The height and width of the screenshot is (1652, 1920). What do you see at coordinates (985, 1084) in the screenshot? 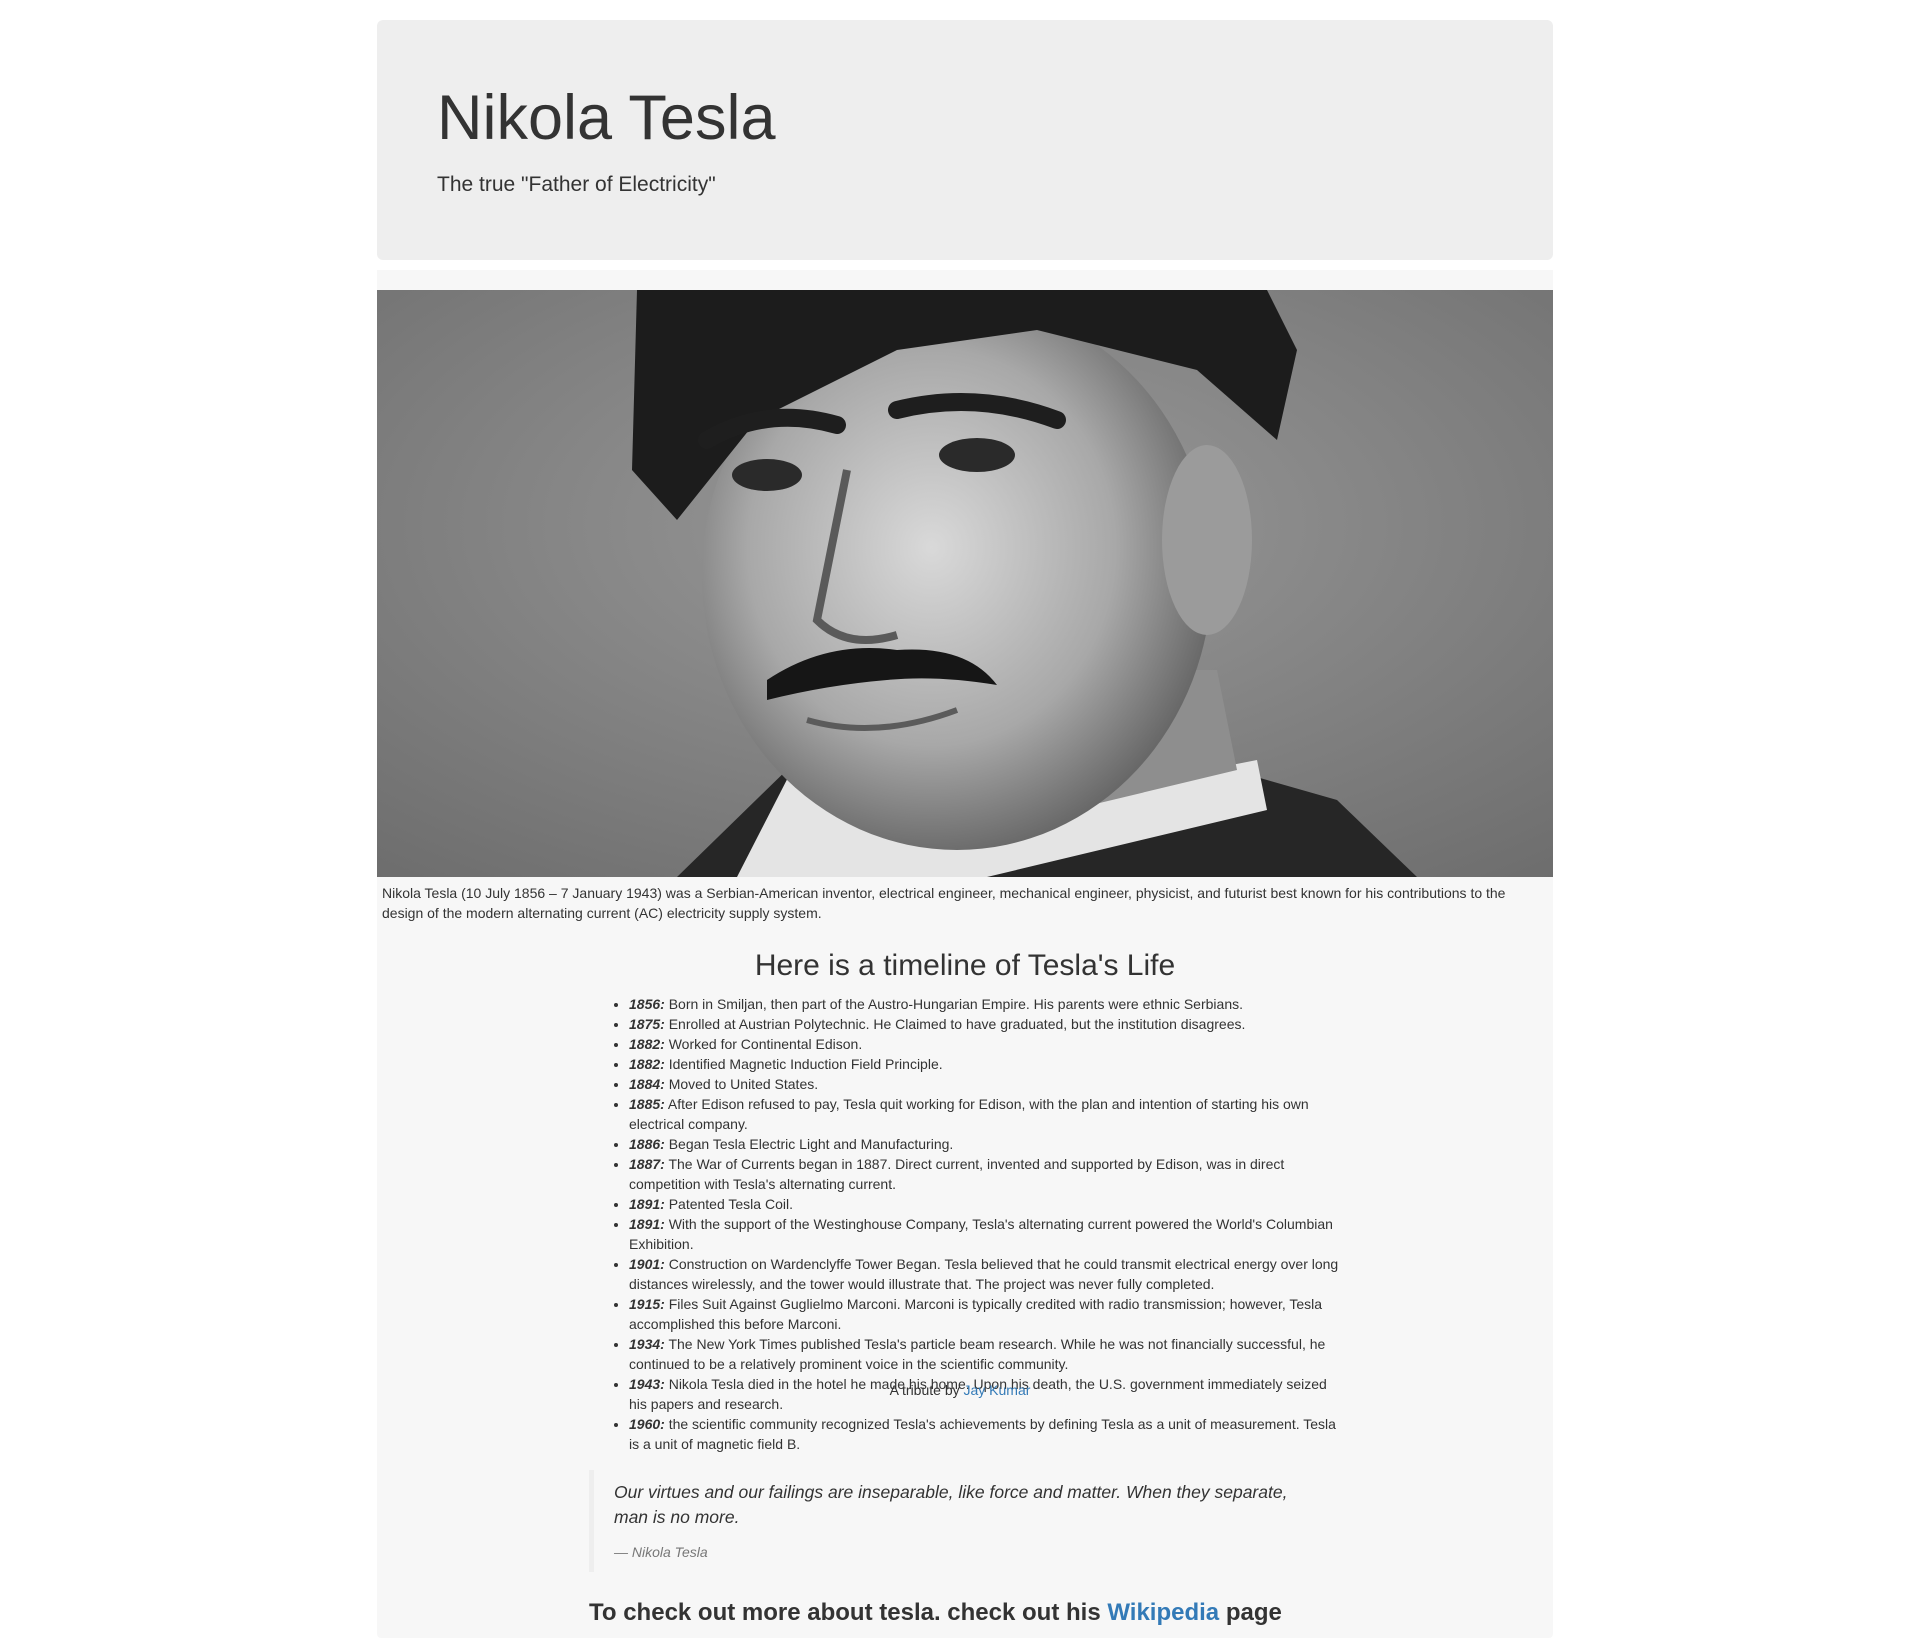
I see `timeline-item: 1884: Moved to United States.` at bounding box center [985, 1084].